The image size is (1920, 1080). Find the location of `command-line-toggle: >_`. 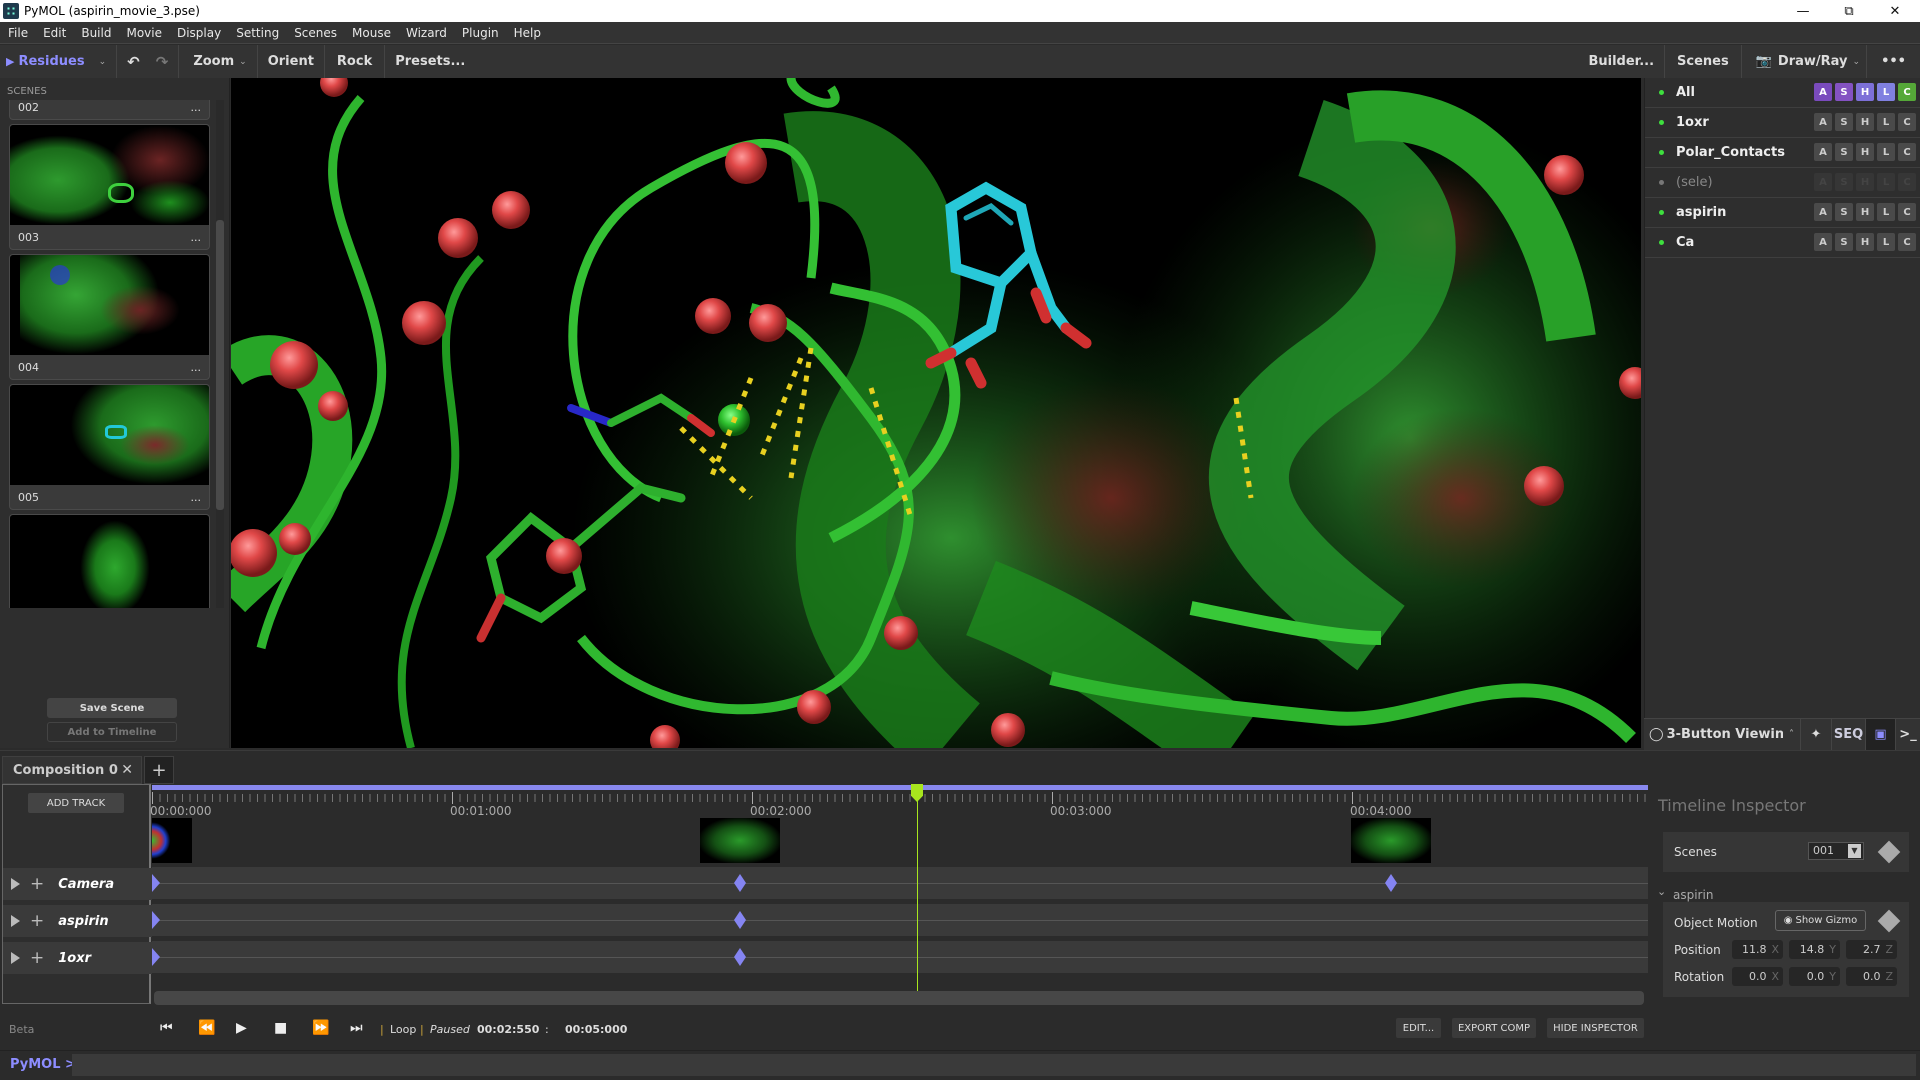

command-line-toggle: >_ is located at coordinates (1908, 735).